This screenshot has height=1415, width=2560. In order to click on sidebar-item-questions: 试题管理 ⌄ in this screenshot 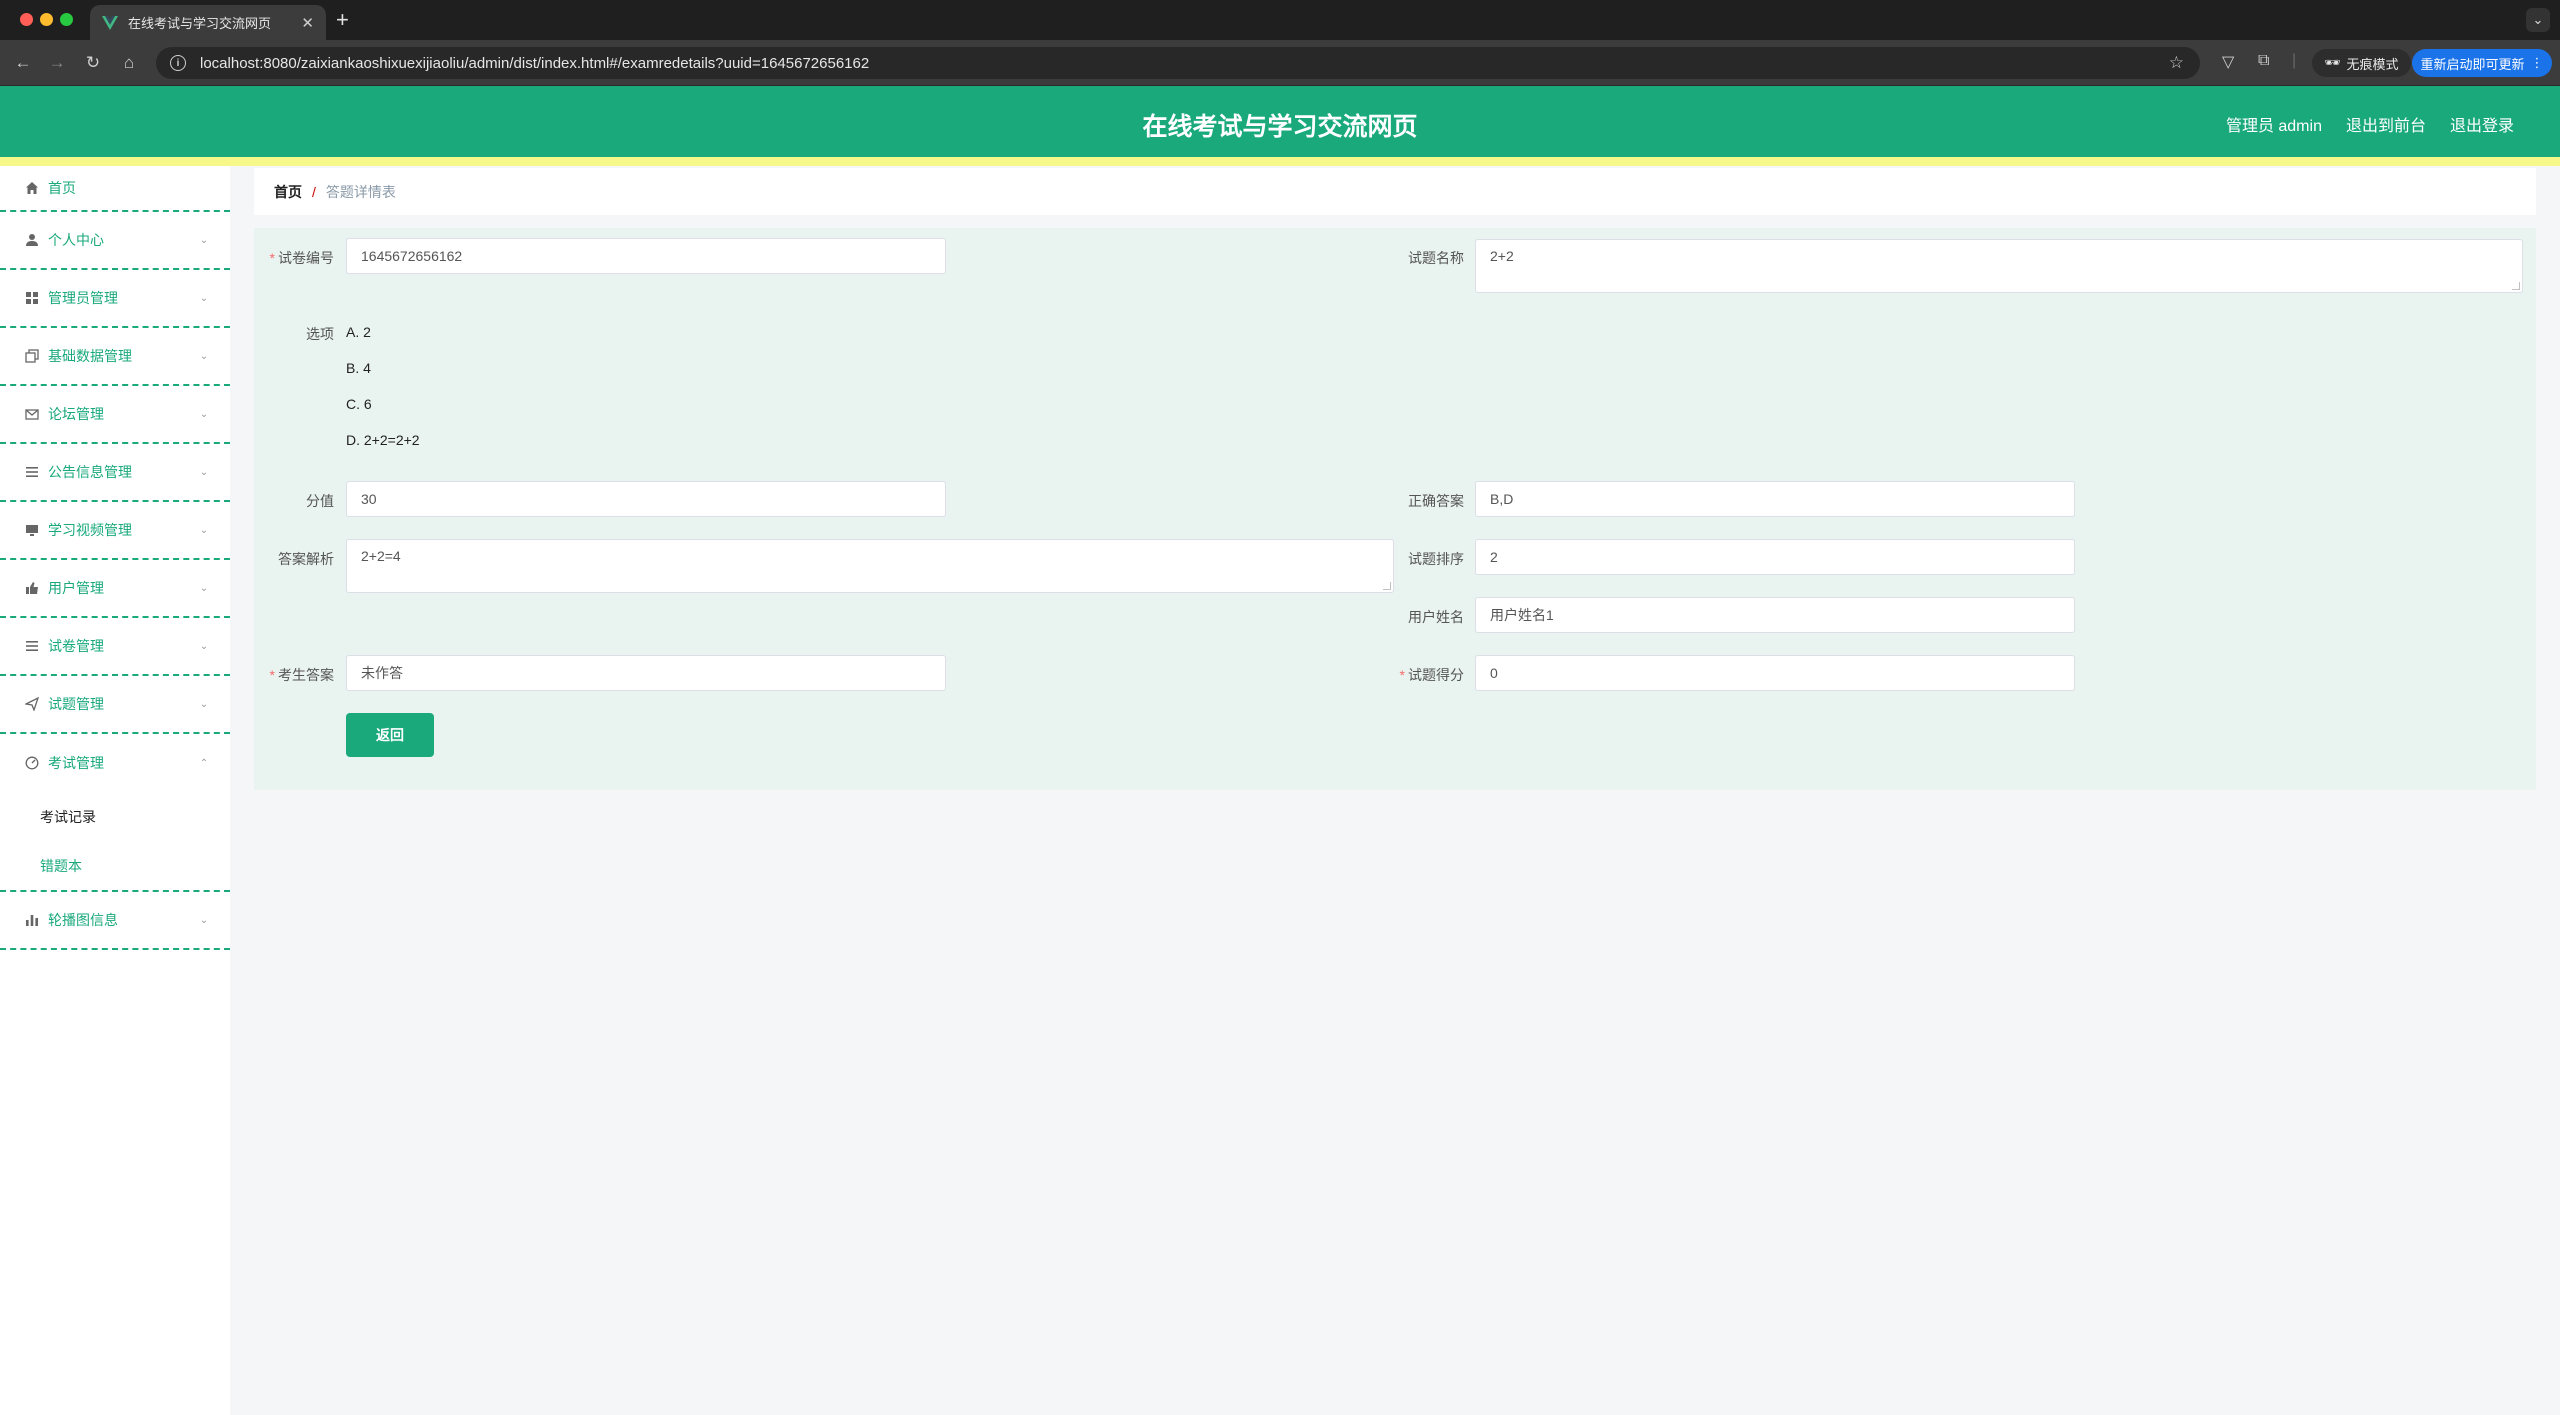, I will do `click(115, 705)`.